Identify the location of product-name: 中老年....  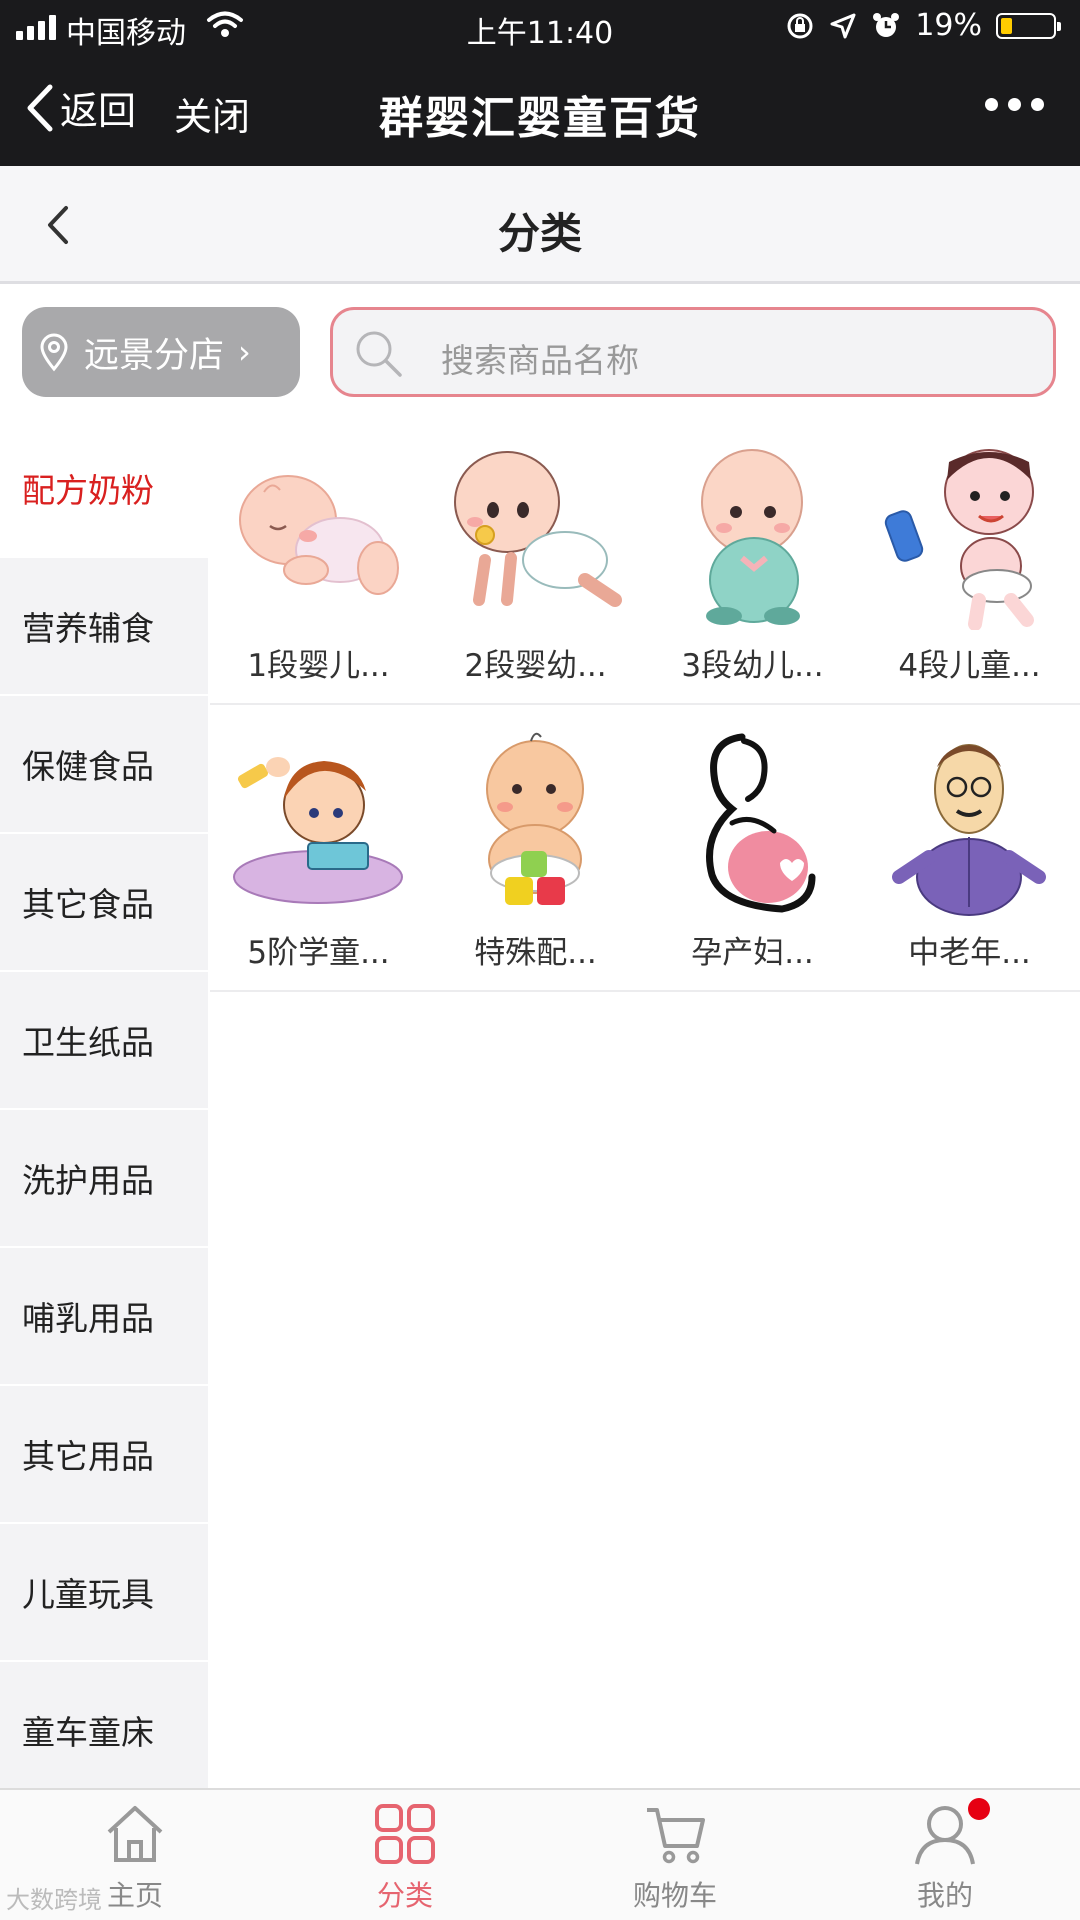
(969, 953).